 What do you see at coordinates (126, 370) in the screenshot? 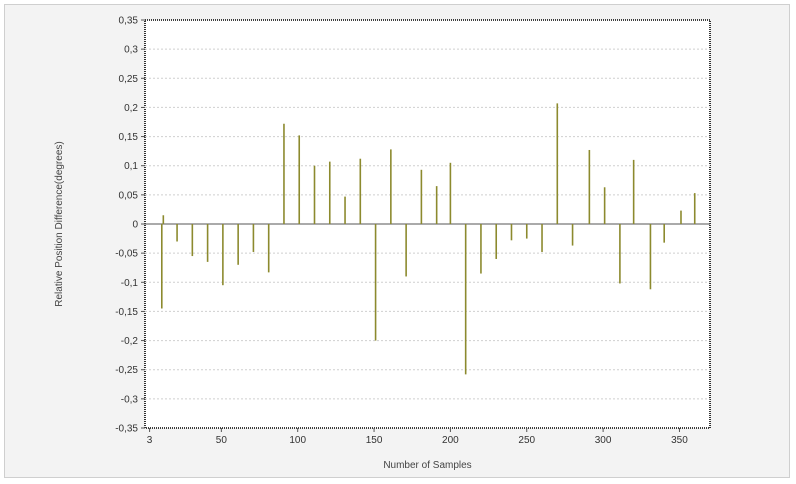
I see `y-tick-label: -0,25` at bounding box center [126, 370].